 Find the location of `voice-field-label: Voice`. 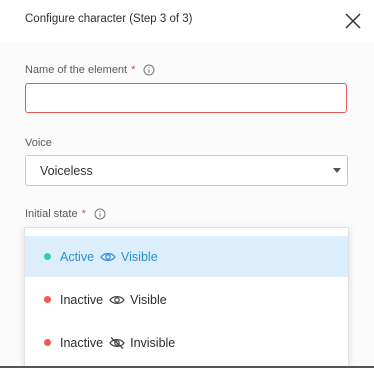

voice-field-label: Voice is located at coordinates (38, 143).